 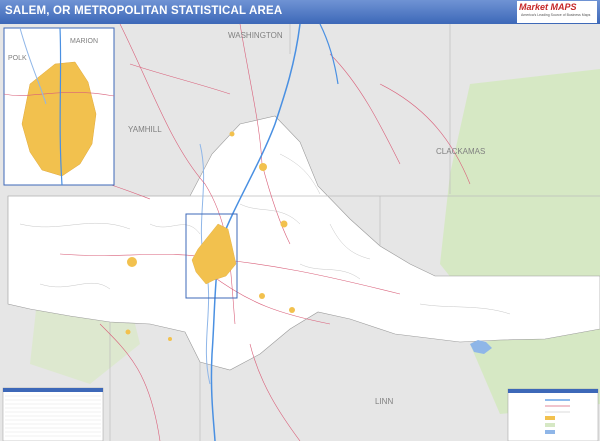 I want to click on legend-forest-swatch, so click(x=550, y=425).